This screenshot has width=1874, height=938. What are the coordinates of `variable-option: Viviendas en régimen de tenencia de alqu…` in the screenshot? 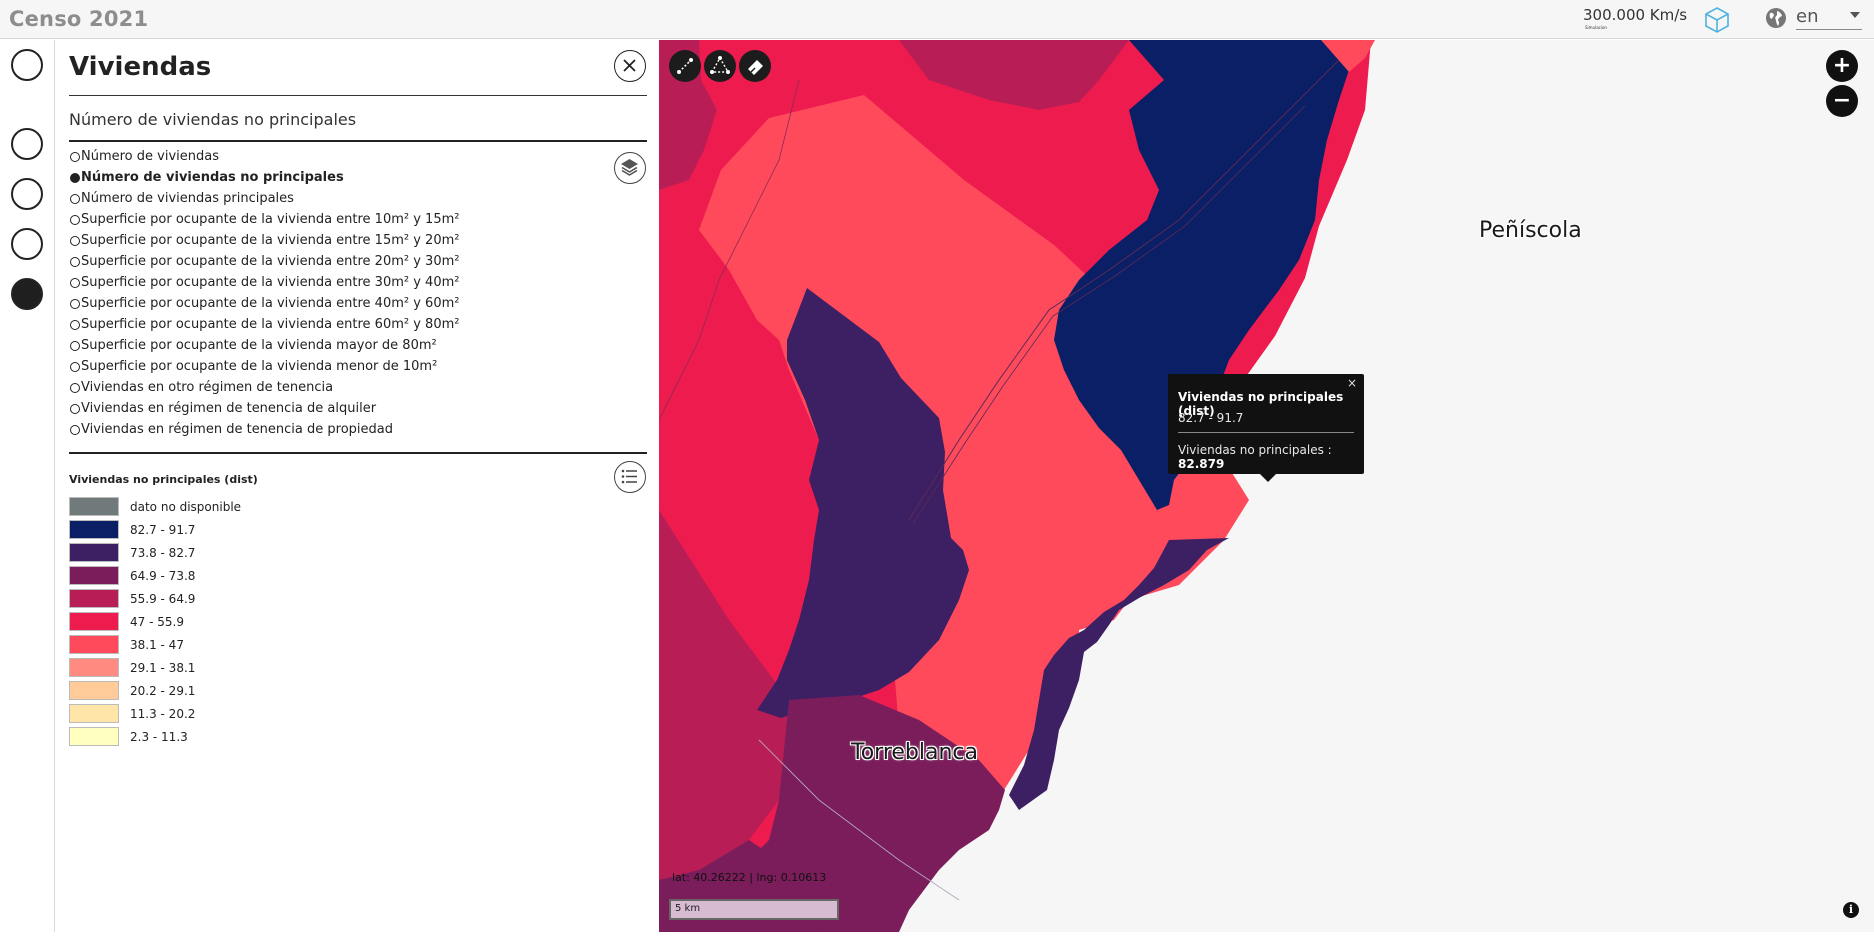 It's located at (335, 408).